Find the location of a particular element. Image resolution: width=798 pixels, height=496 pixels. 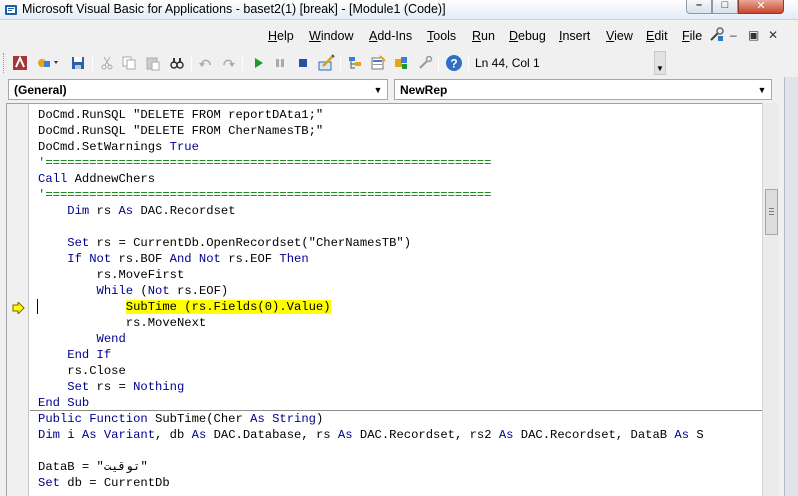

code-keyword: Wend is located at coordinates (111, 339).